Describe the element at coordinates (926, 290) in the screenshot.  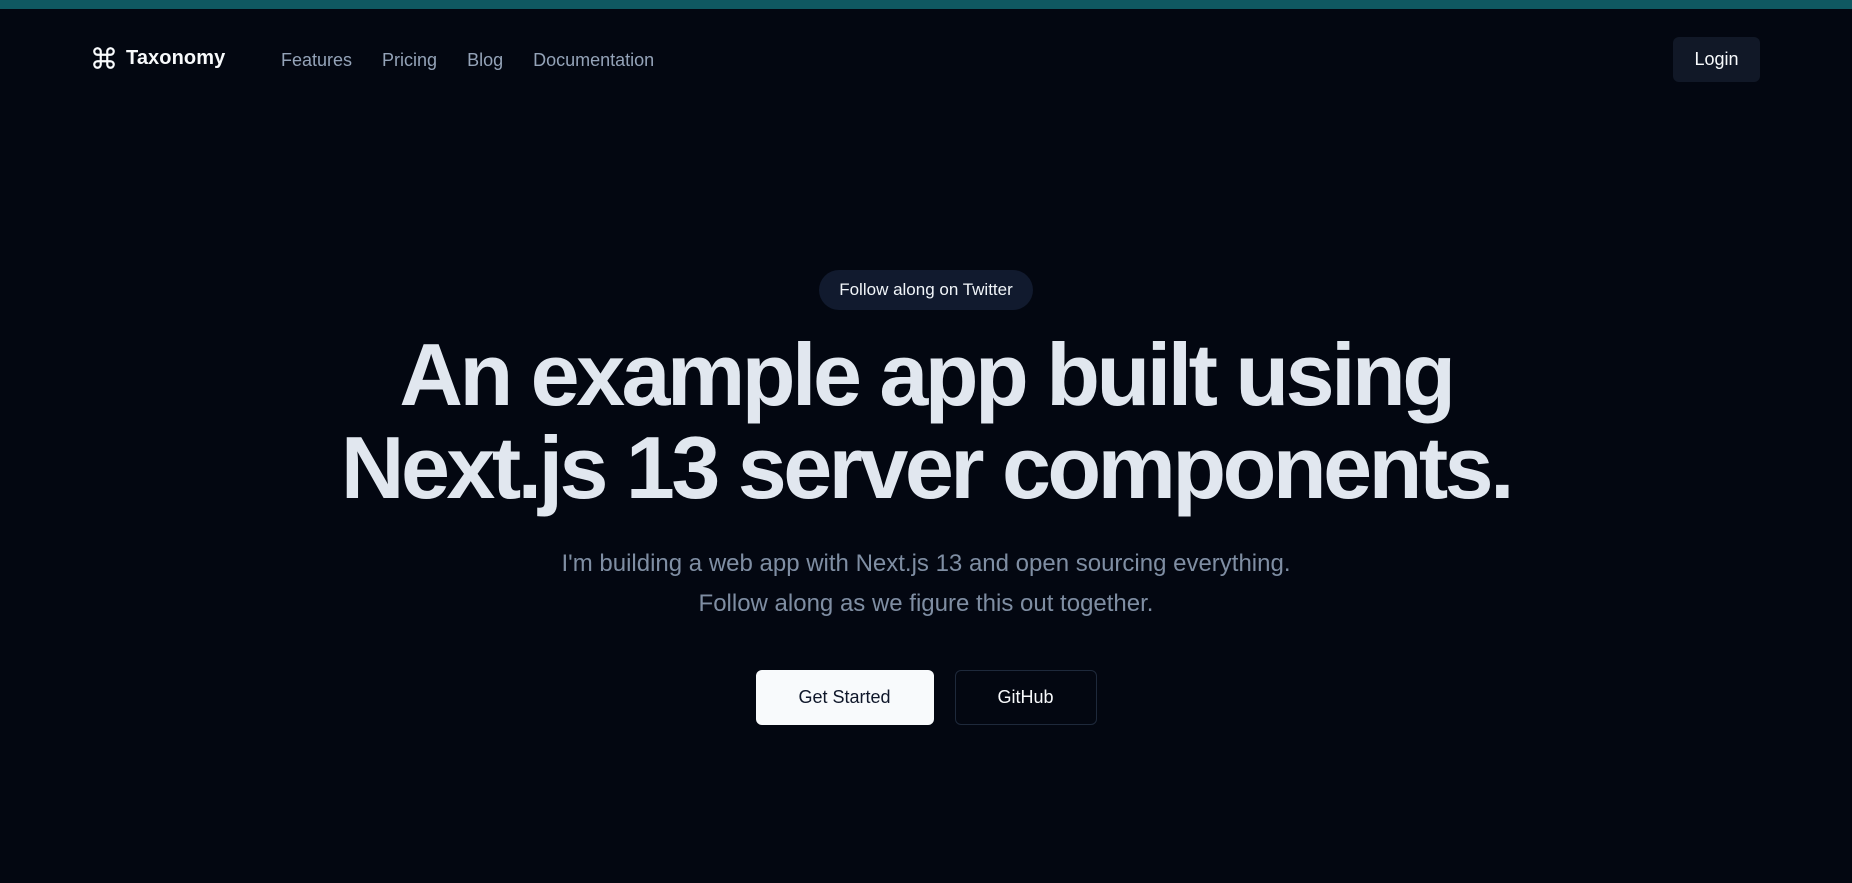
I see `twitter-follow-pill: Follow along on Twitter` at that location.